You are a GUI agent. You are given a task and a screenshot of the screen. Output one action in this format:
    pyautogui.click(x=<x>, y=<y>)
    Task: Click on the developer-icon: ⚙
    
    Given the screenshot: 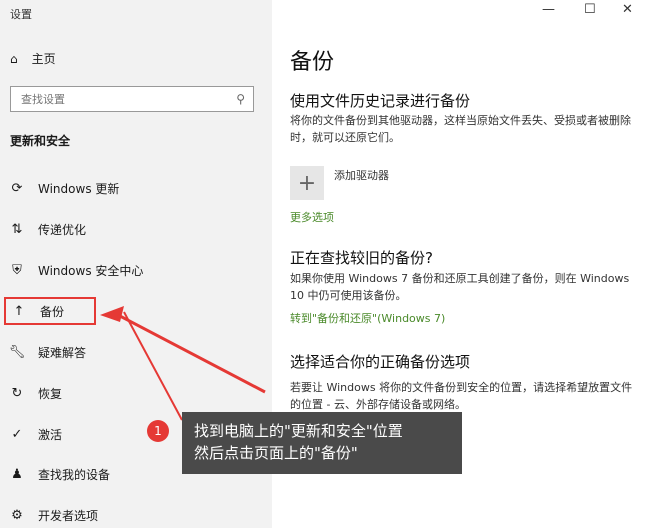 What is the action you would take?
    pyautogui.click(x=17, y=515)
    